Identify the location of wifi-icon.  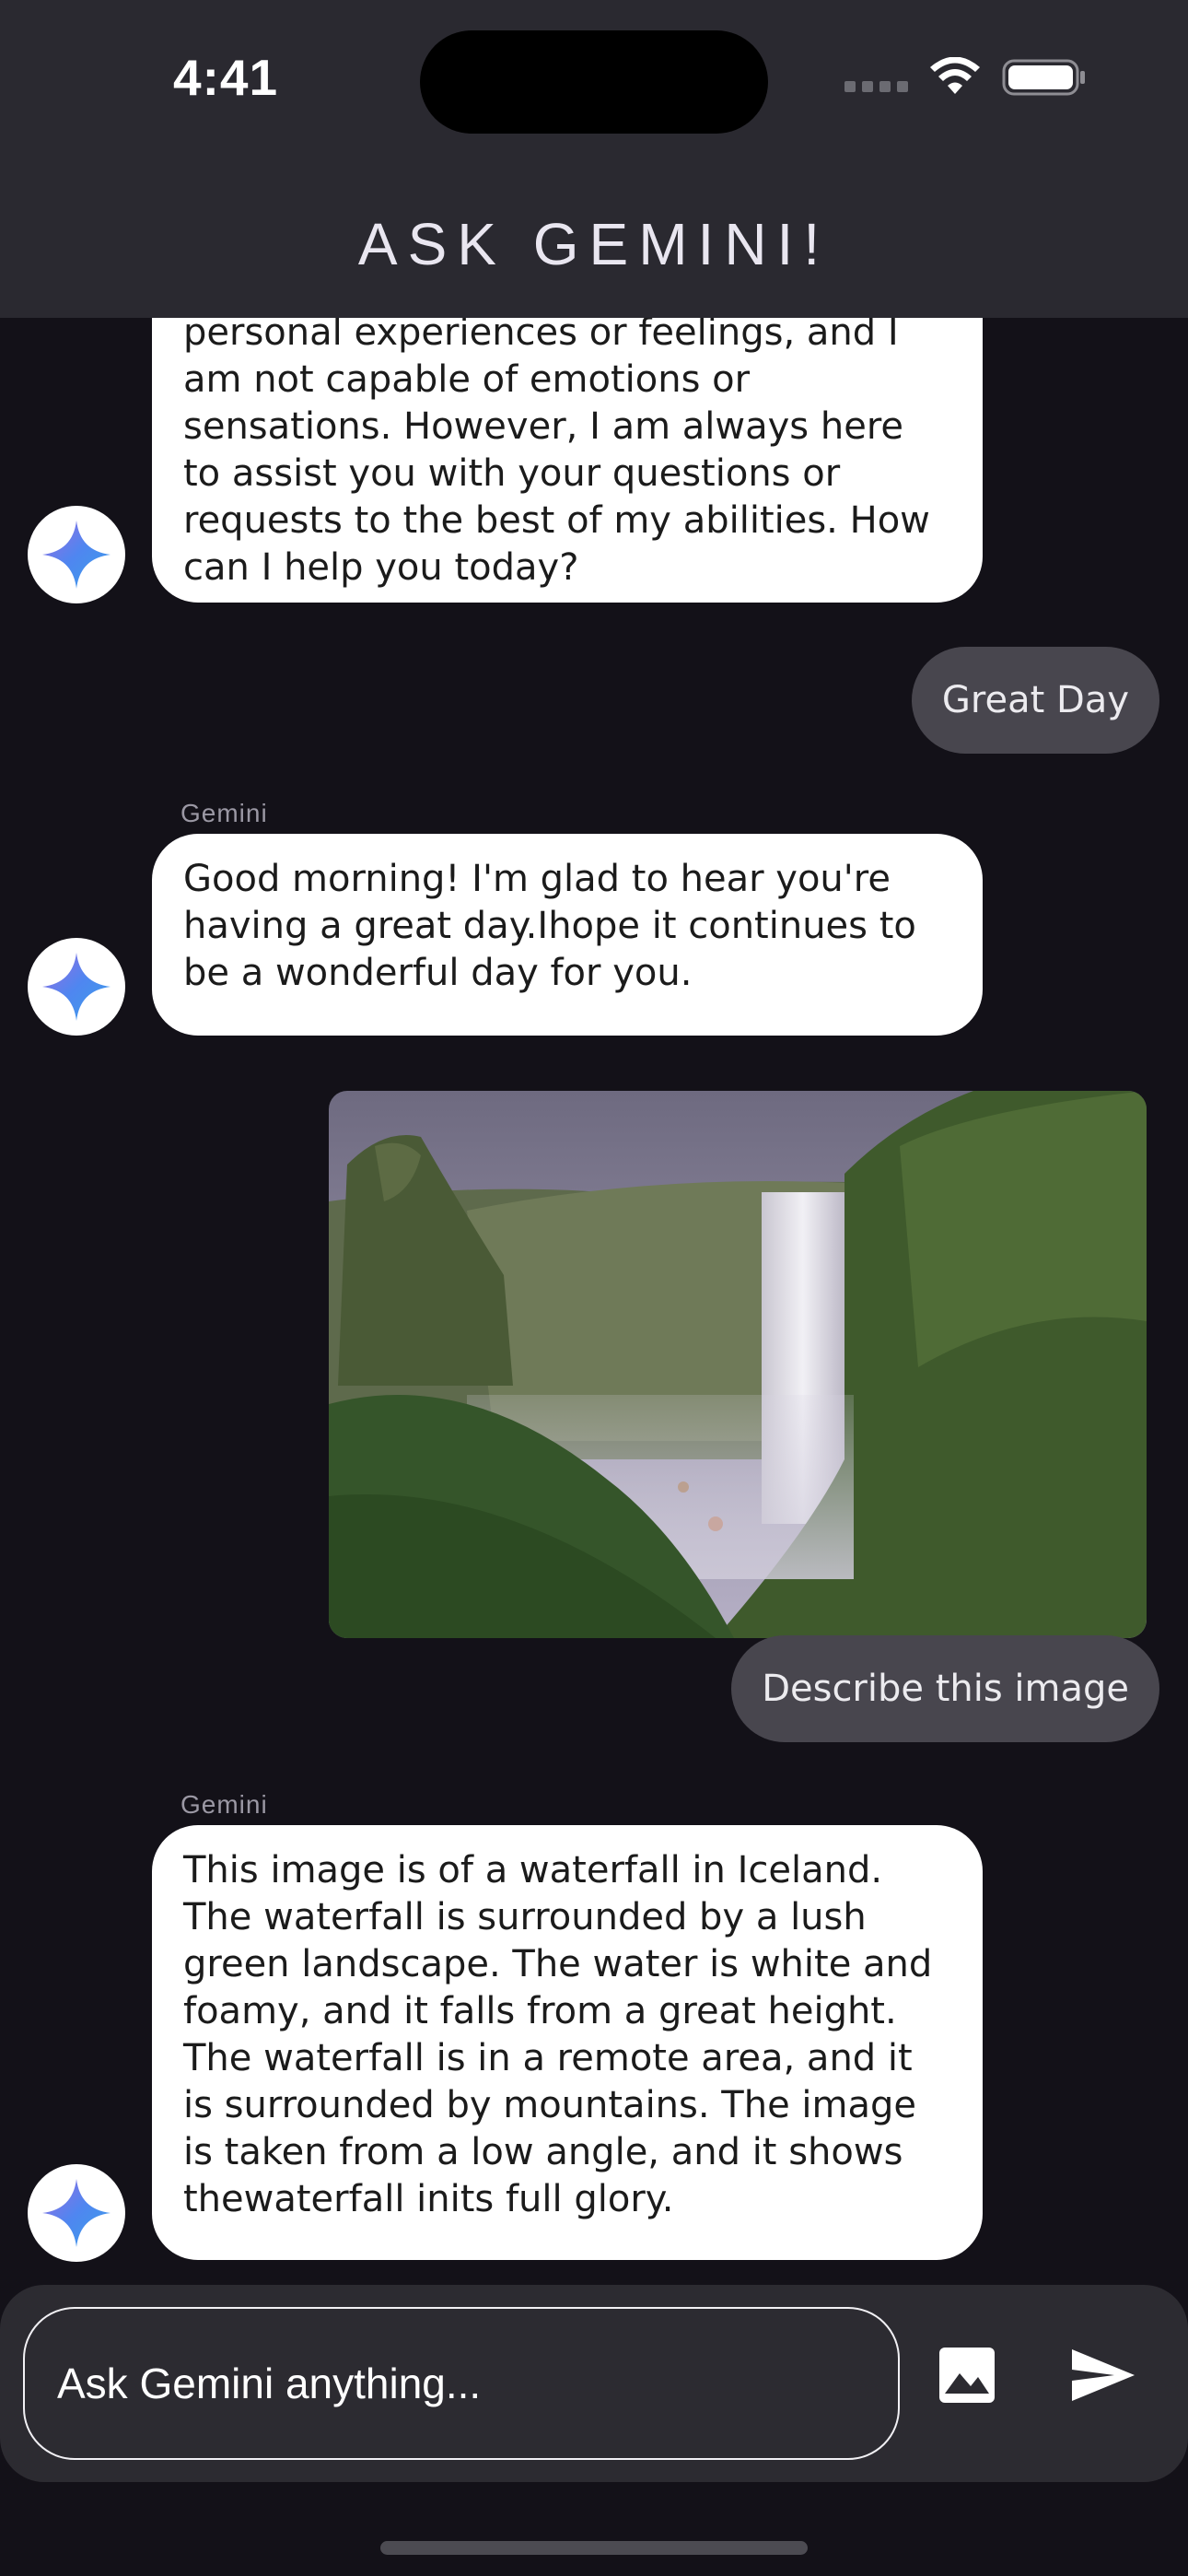
(955, 75).